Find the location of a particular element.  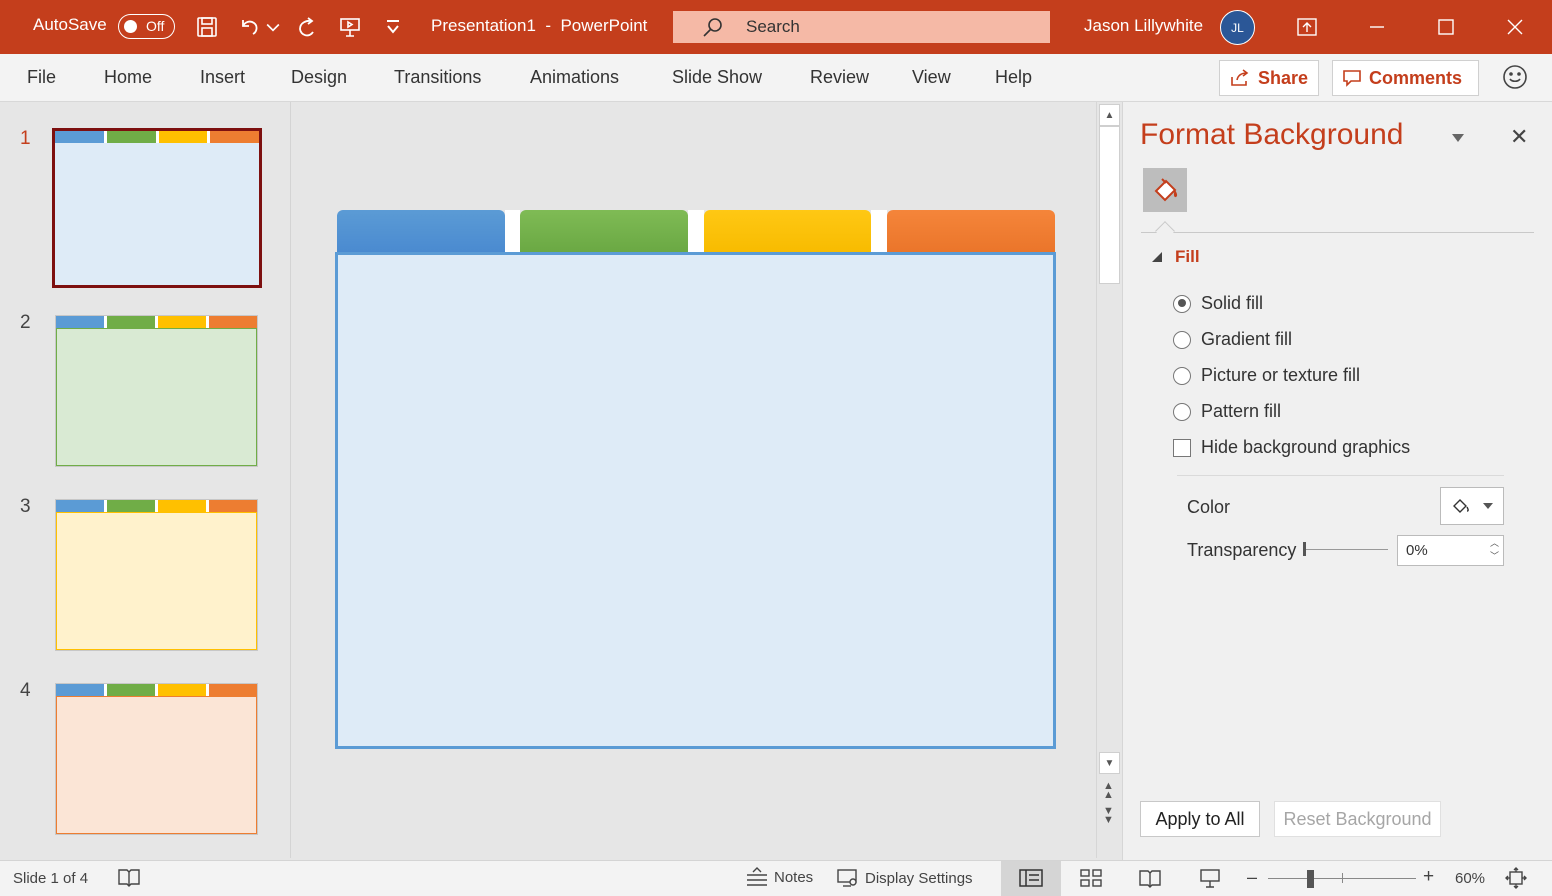

search-box: Search is located at coordinates (861, 27).